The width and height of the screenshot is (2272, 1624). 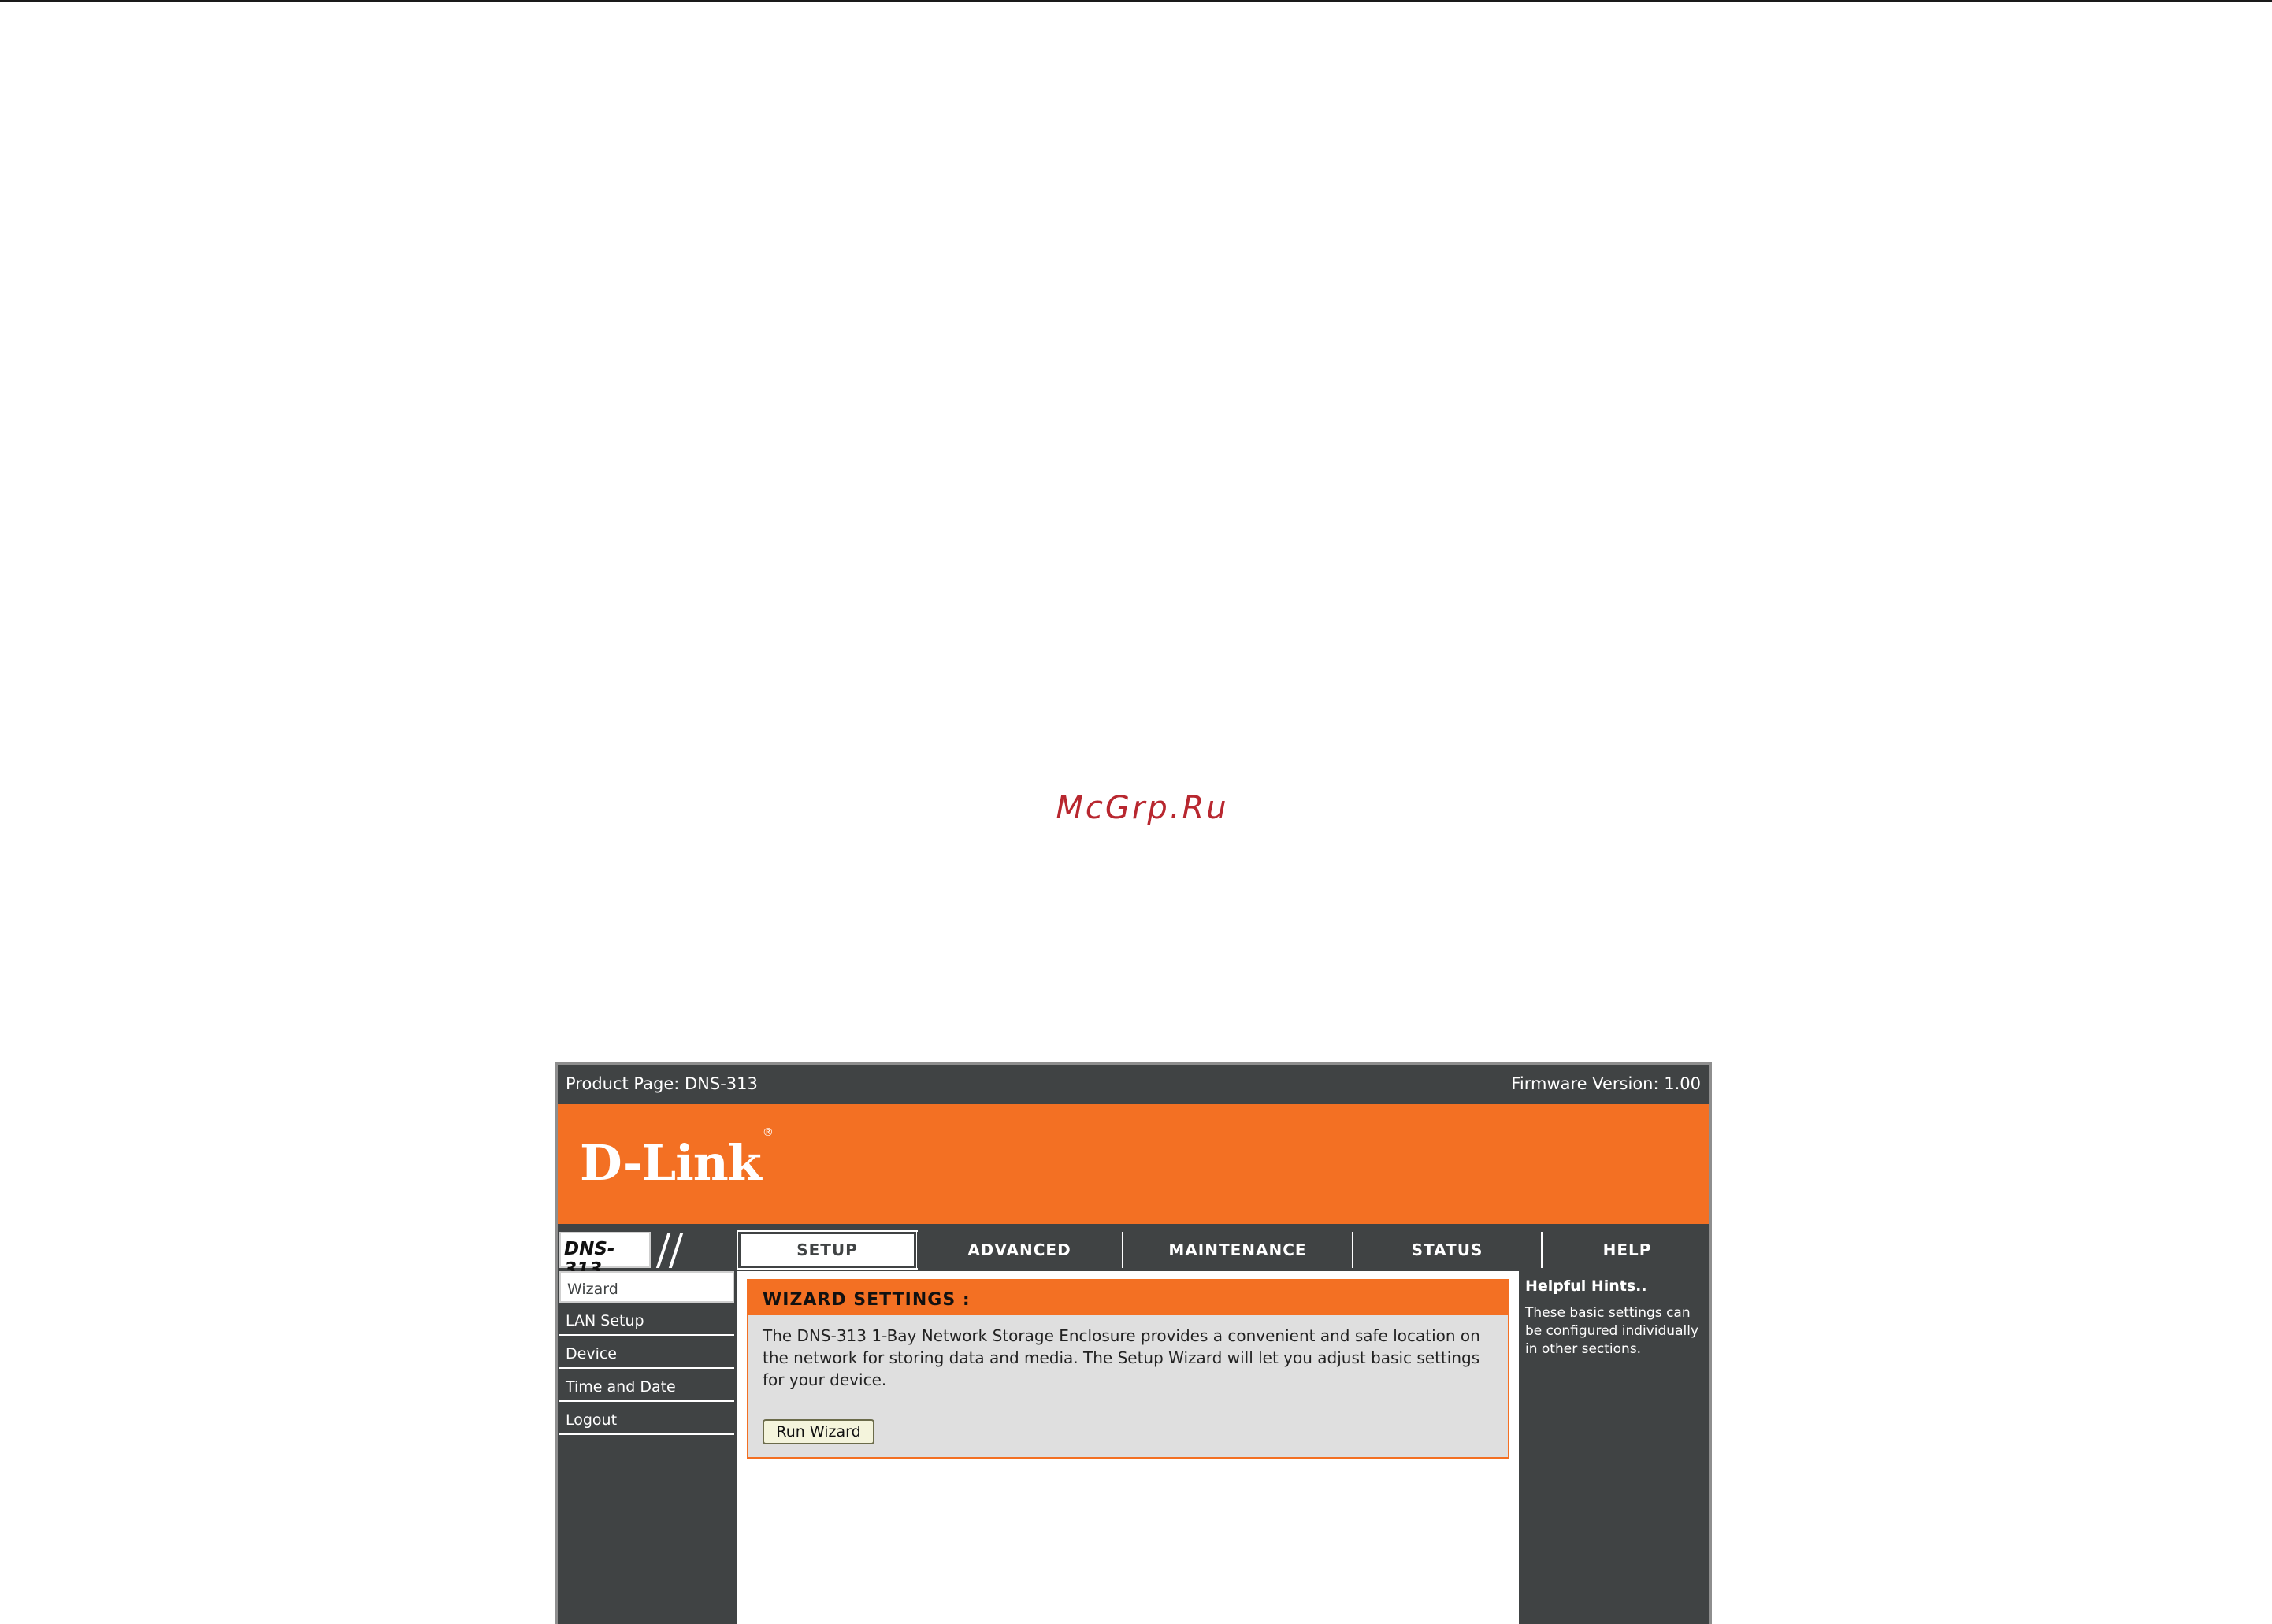 What do you see at coordinates (1133, 1164) in the screenshot?
I see `brand-header: D-Link®` at bounding box center [1133, 1164].